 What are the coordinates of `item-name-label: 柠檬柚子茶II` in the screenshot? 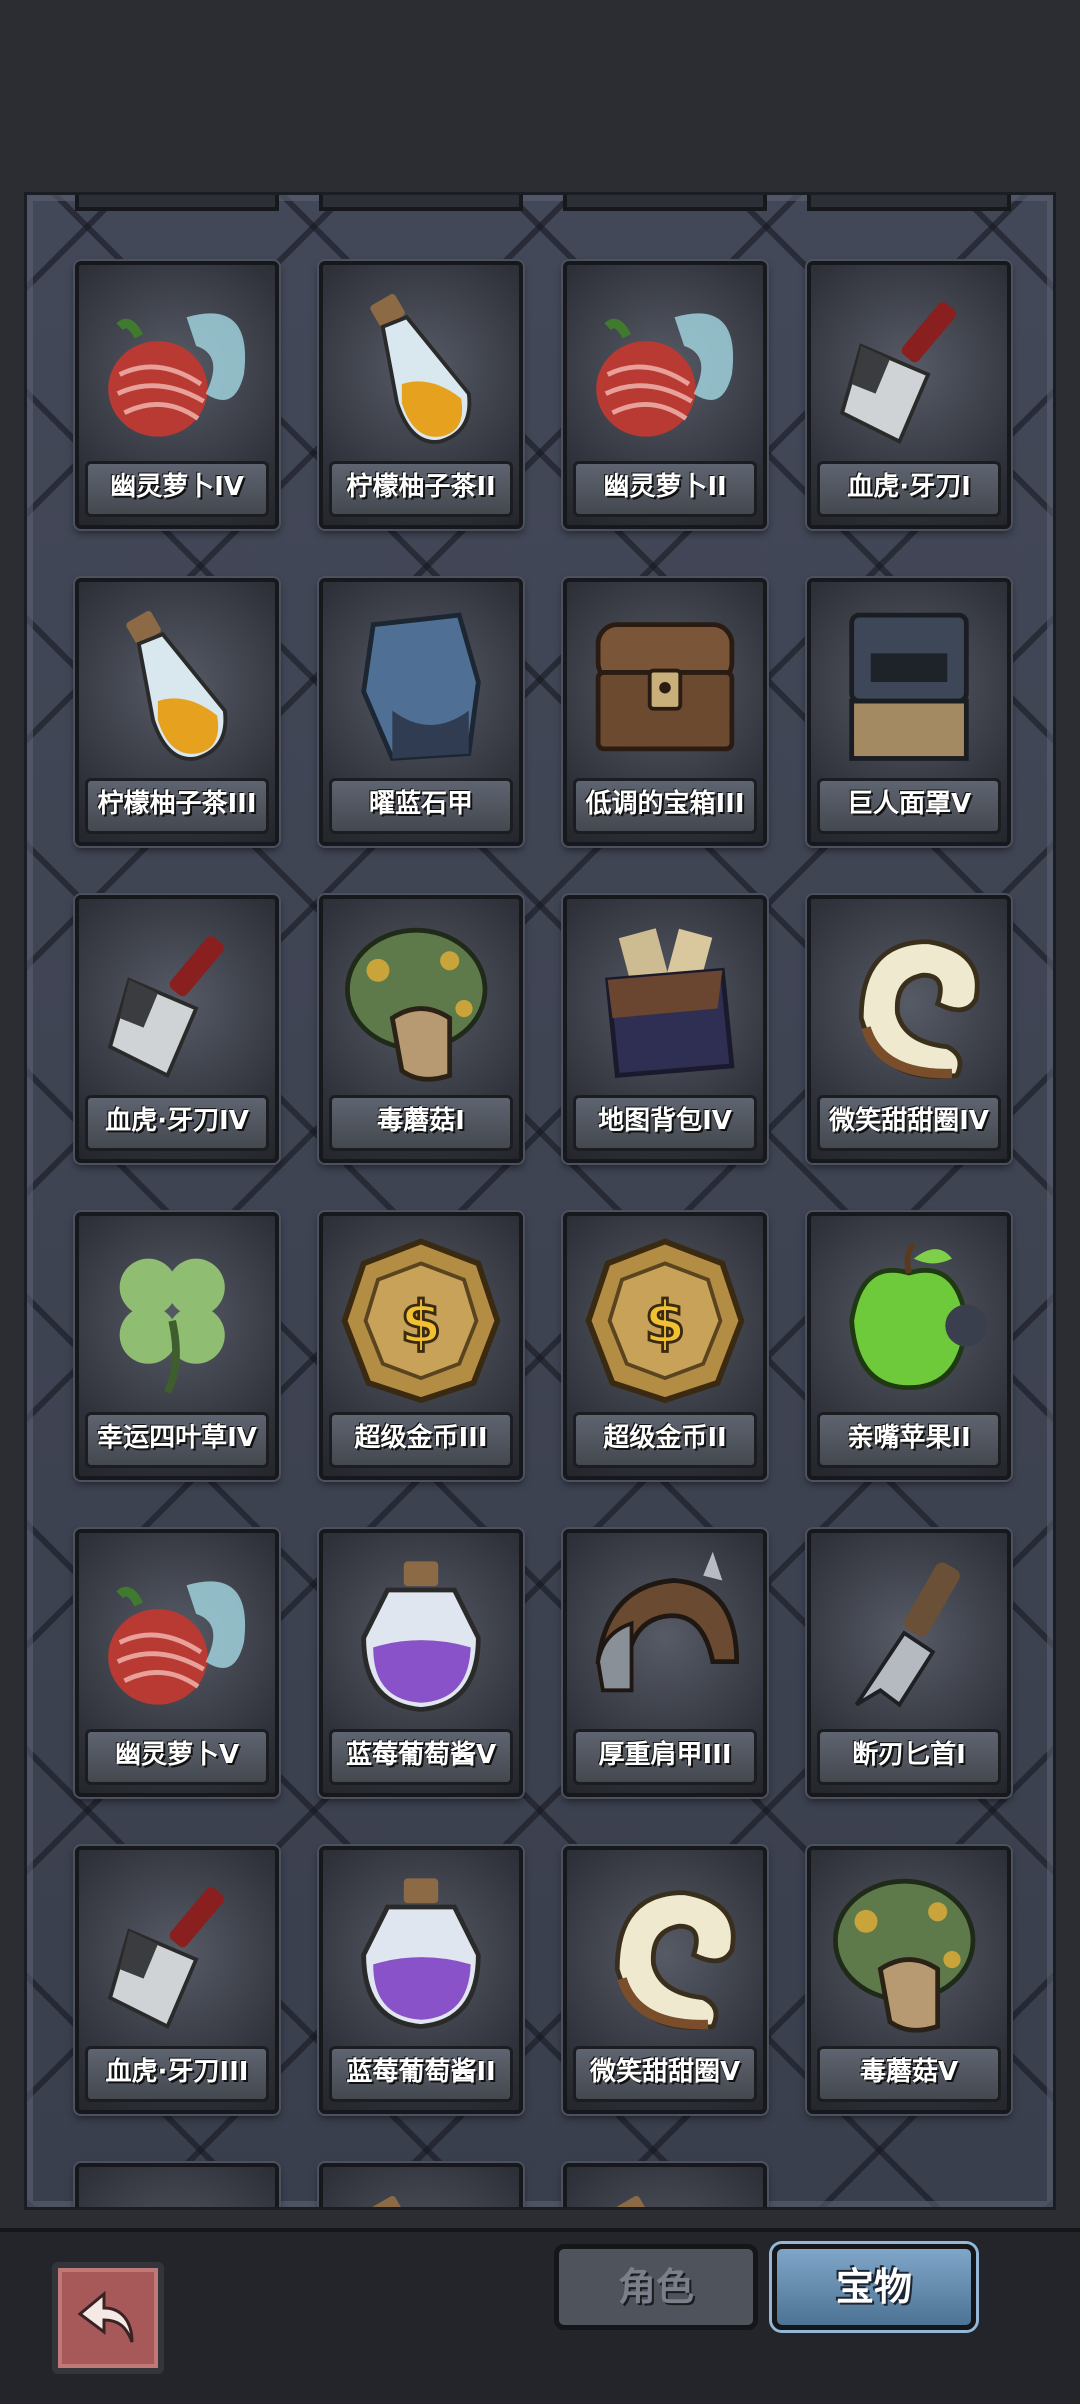 It's located at (421, 489).